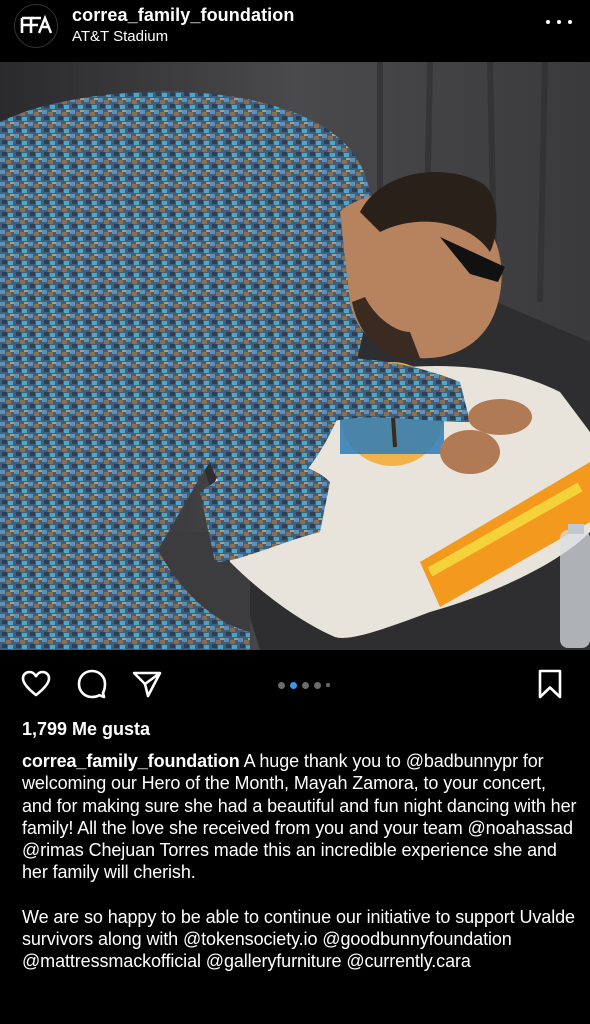  I want to click on carousel-dot-active, so click(293, 685).